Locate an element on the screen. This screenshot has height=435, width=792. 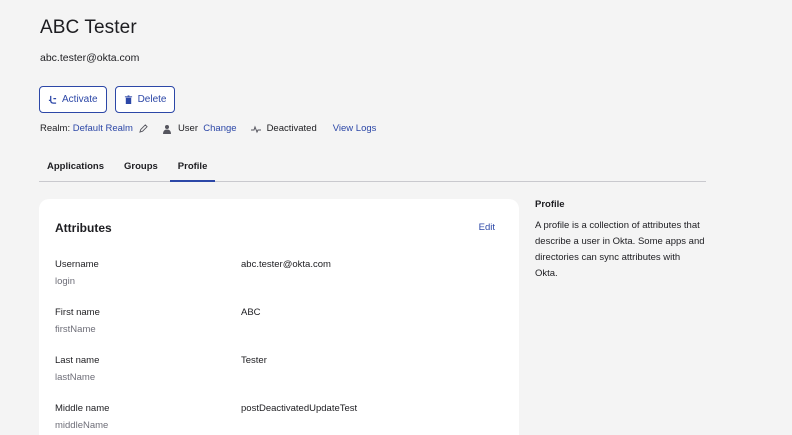
attribute-value: Tester is located at coordinates (254, 360).